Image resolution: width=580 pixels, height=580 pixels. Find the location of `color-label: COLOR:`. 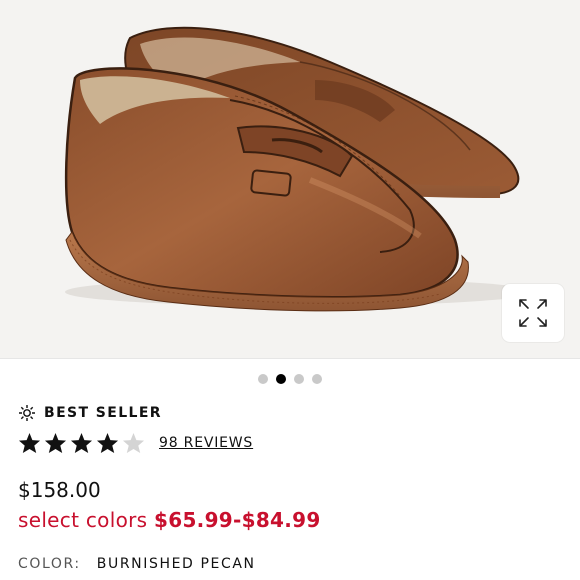

color-label: COLOR: is located at coordinates (49, 564).